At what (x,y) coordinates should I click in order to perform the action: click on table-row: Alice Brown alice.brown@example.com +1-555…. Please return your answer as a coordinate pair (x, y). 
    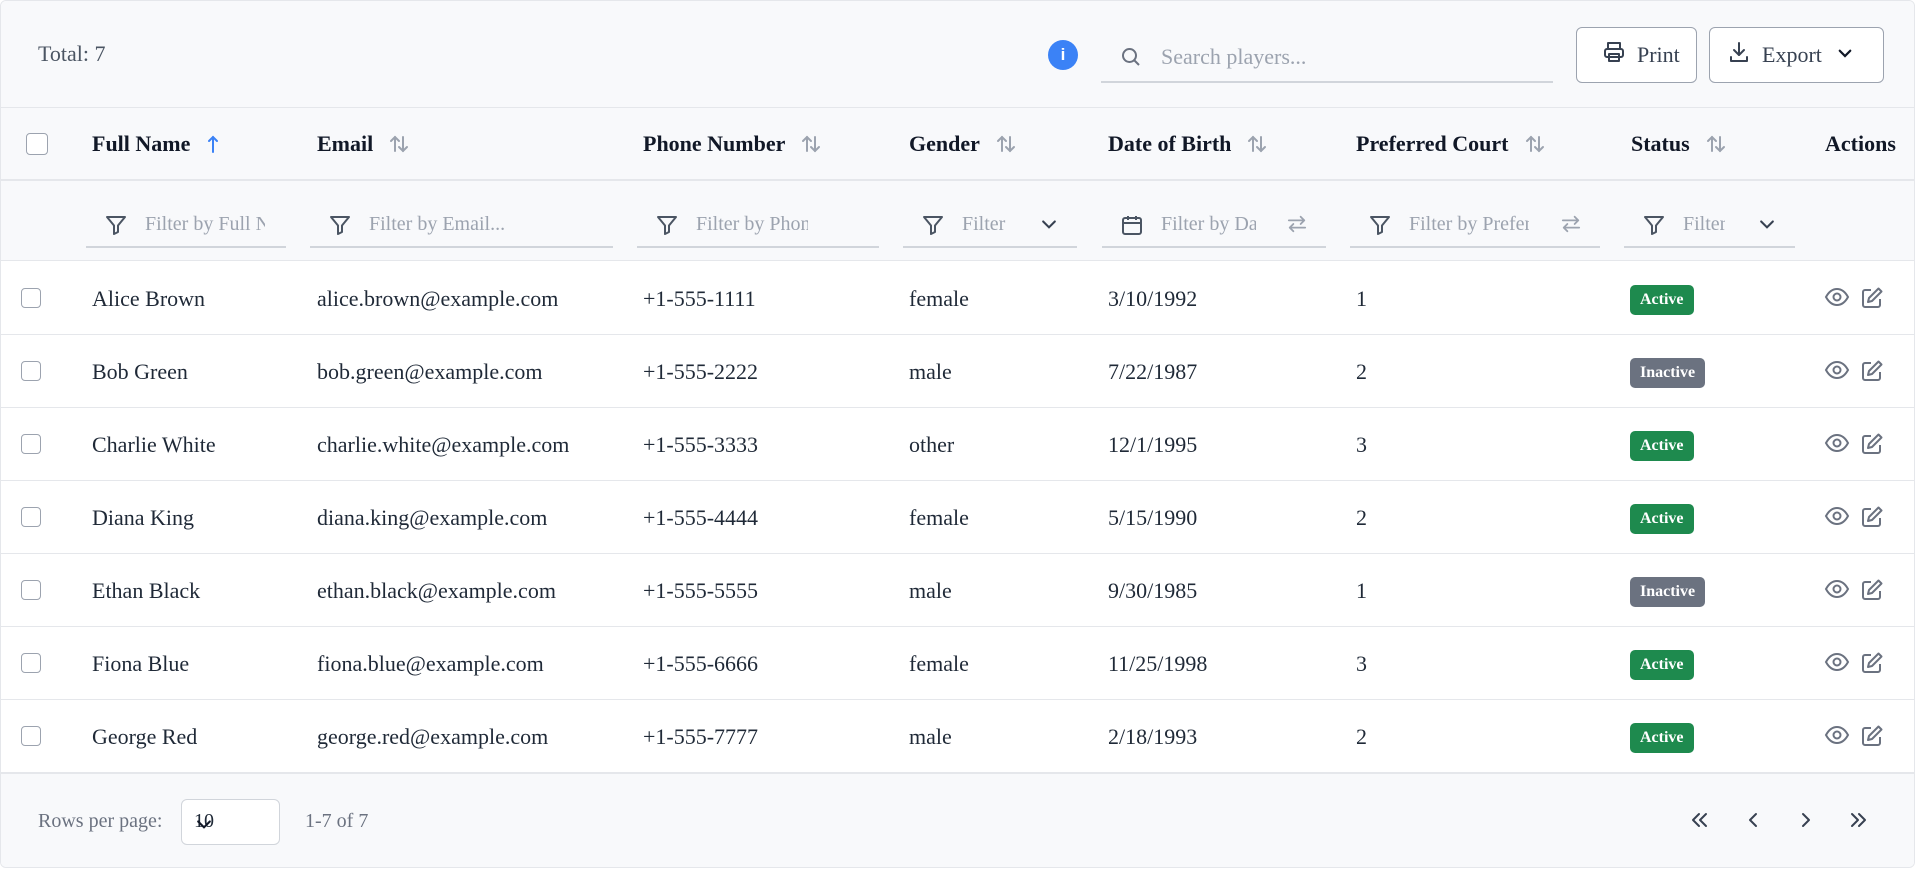
    Looking at the image, I should click on (957, 298).